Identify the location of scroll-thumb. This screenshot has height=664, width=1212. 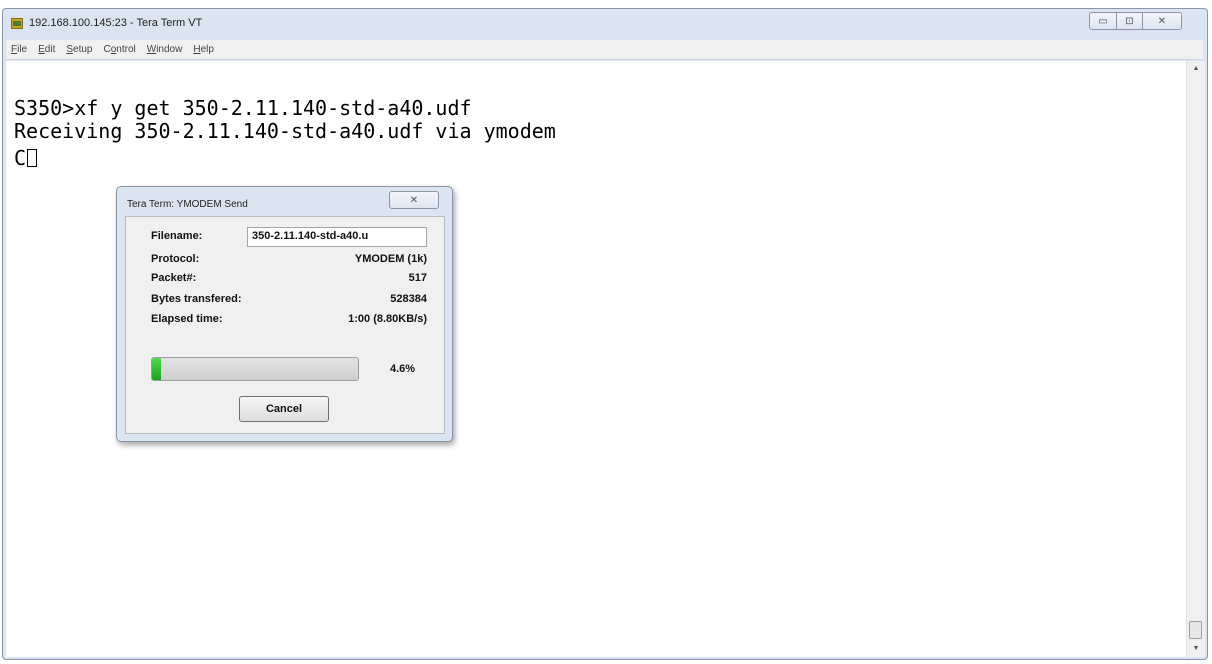
(1195, 630).